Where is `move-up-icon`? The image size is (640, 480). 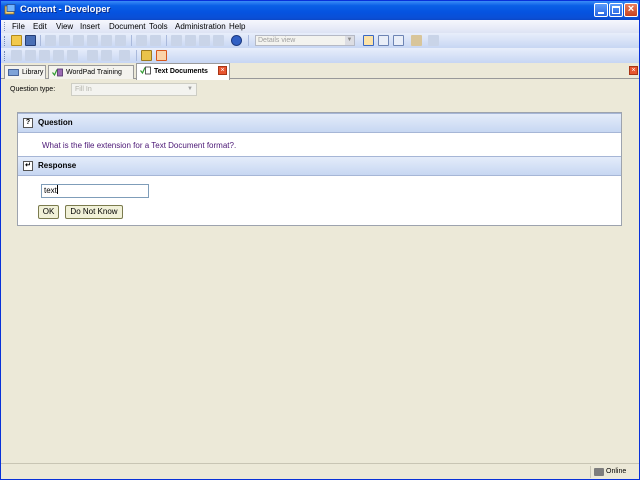 move-up-icon is located at coordinates (92, 55).